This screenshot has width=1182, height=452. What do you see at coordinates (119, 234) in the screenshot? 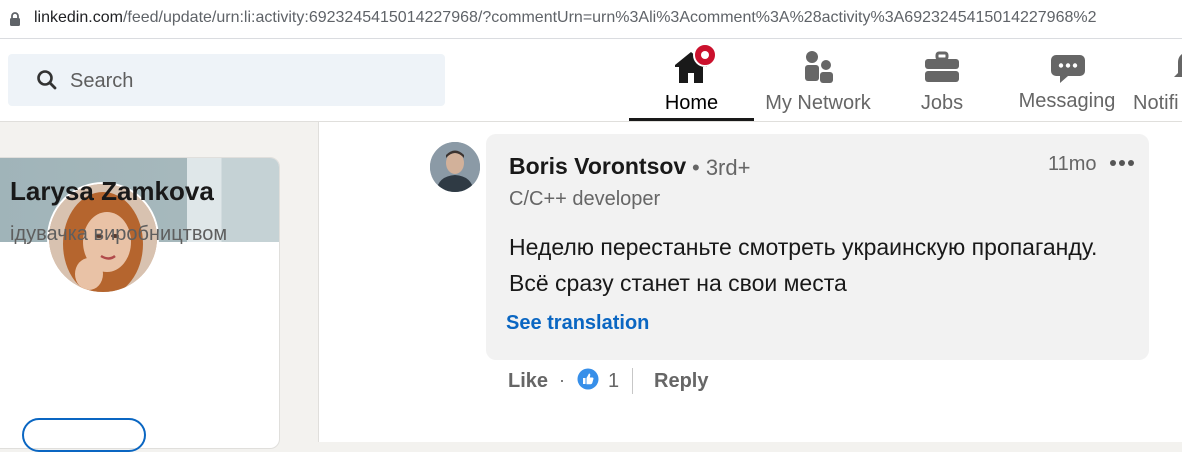
I see `profile-headline: ідувачка виробництвом` at bounding box center [119, 234].